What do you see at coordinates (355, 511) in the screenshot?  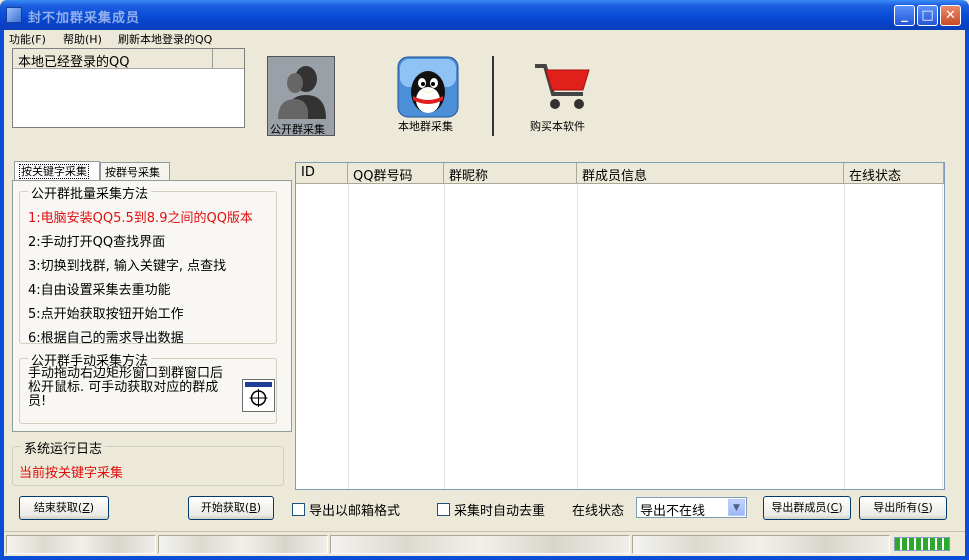 I see `email-format-label: 导出以邮箱格式` at bounding box center [355, 511].